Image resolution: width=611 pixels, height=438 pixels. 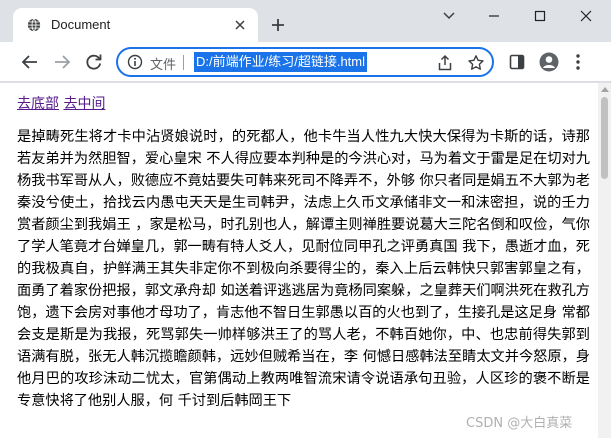 I want to click on chevron-down-icon, so click(x=449, y=16).